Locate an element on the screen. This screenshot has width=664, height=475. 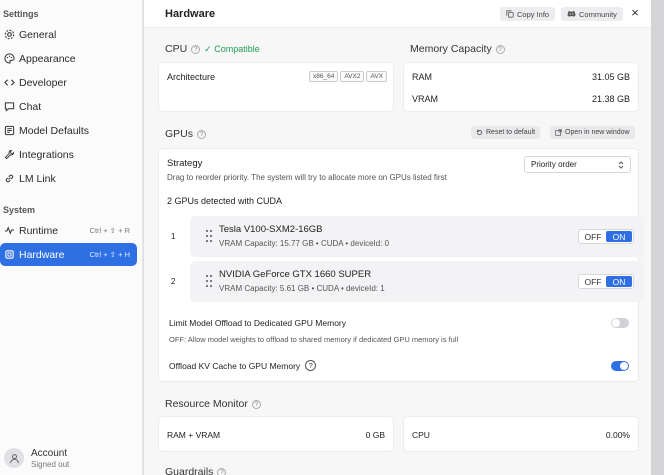
account-status: Signed out is located at coordinates (50, 464).